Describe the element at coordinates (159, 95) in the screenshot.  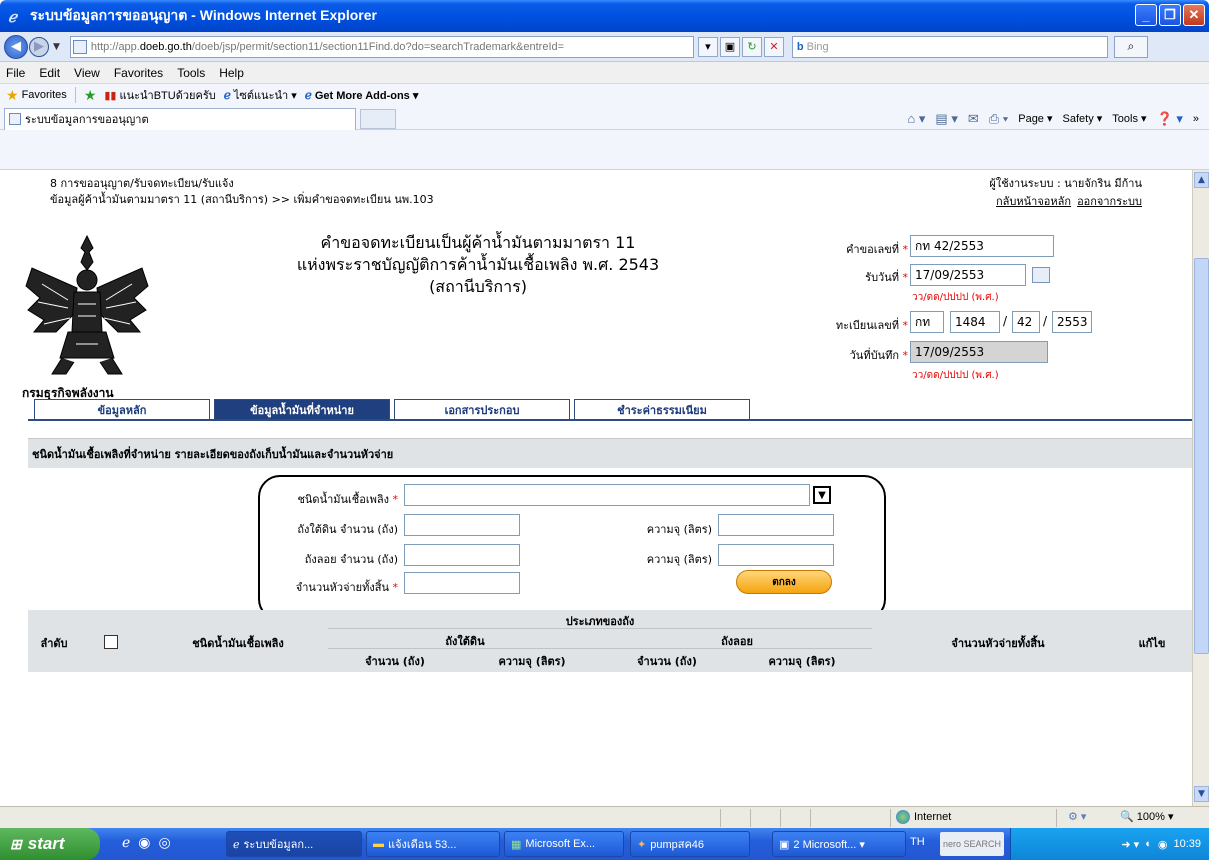
I see `fav-item-btu: ▮▮ แนะนำBTUด้วยครับ` at that location.